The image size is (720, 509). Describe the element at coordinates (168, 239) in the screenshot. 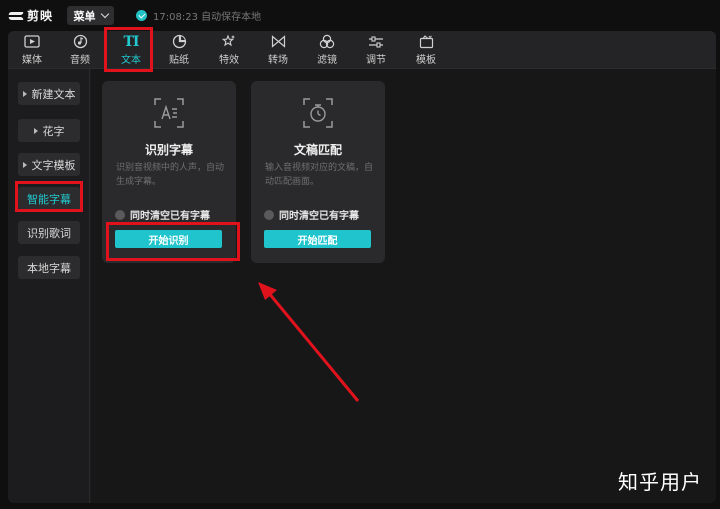

I see `start-recognition-button: 开始识别` at that location.